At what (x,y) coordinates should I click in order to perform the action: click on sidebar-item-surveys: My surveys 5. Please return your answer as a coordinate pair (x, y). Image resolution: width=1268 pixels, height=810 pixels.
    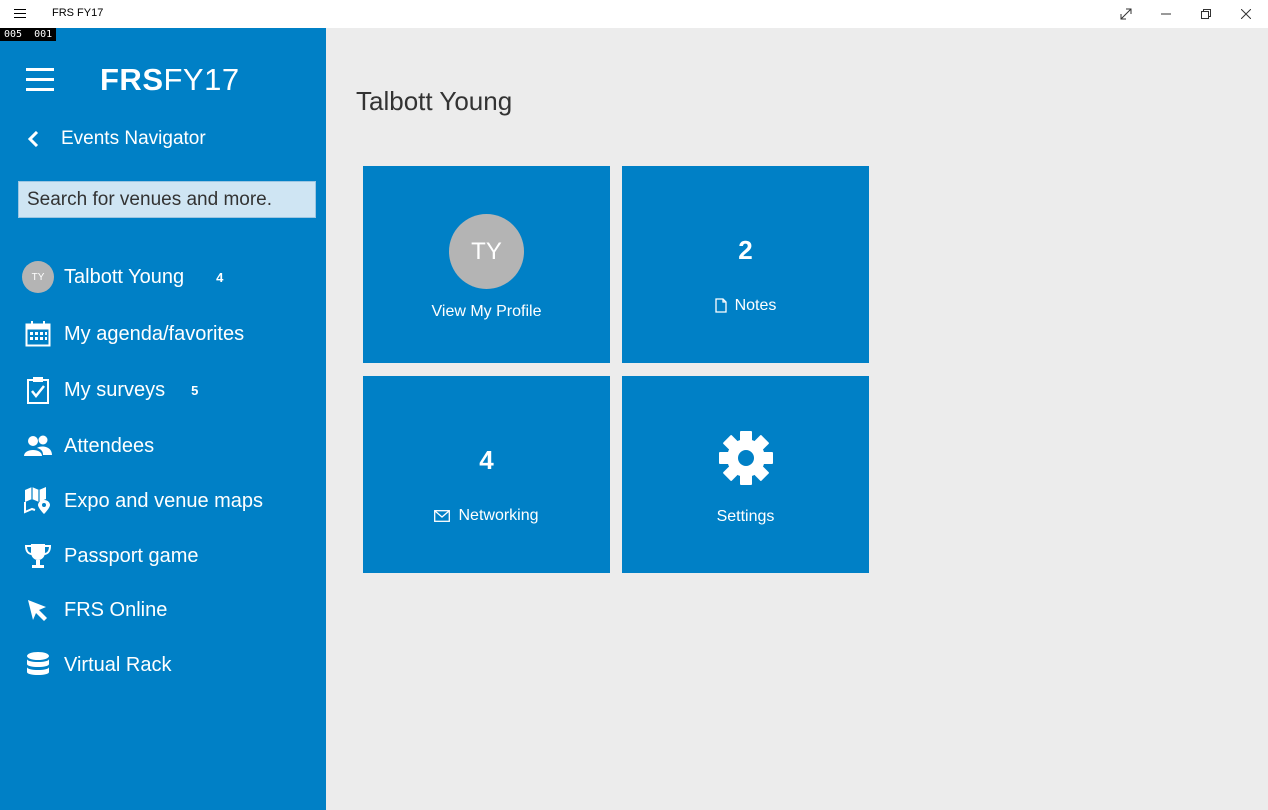
    Looking at the image, I should click on (110, 390).